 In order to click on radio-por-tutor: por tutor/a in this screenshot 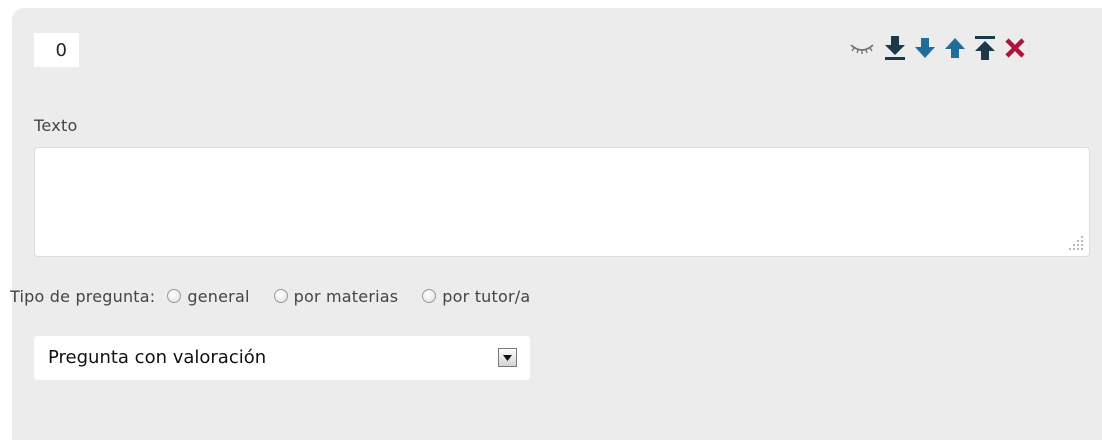, I will do `click(476, 296)`.